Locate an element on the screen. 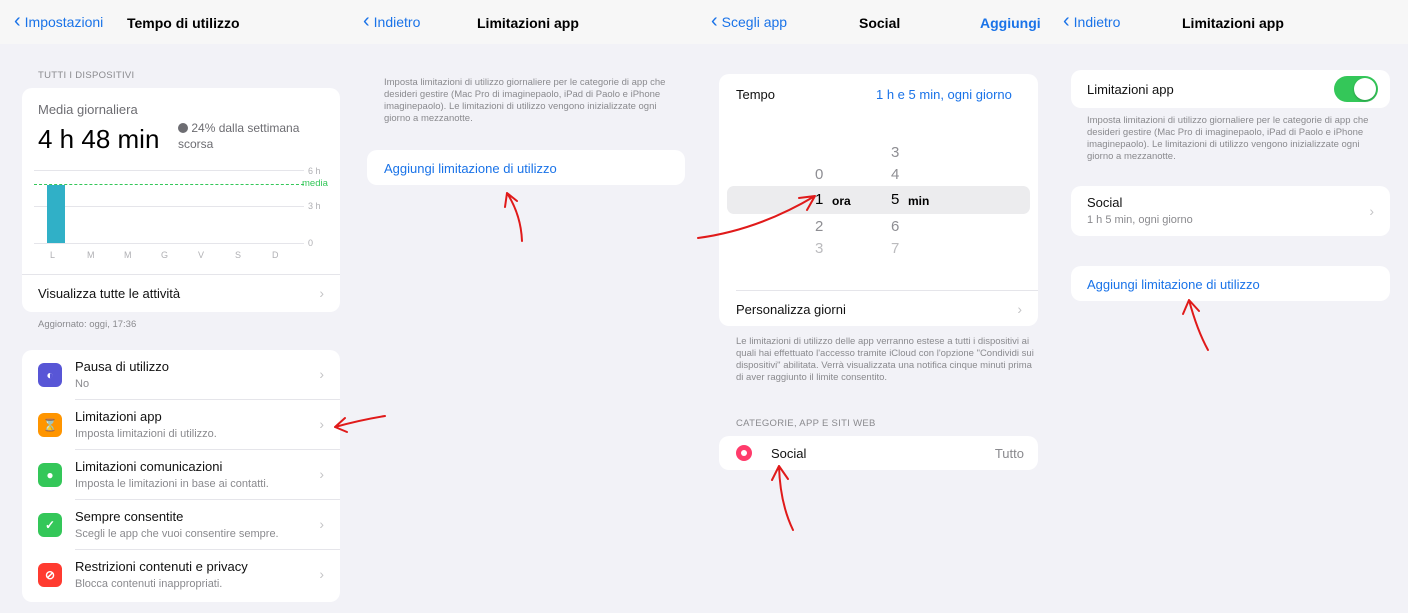  change-indicator: 24% dalla settimana scorsa is located at coordinates (238, 136).